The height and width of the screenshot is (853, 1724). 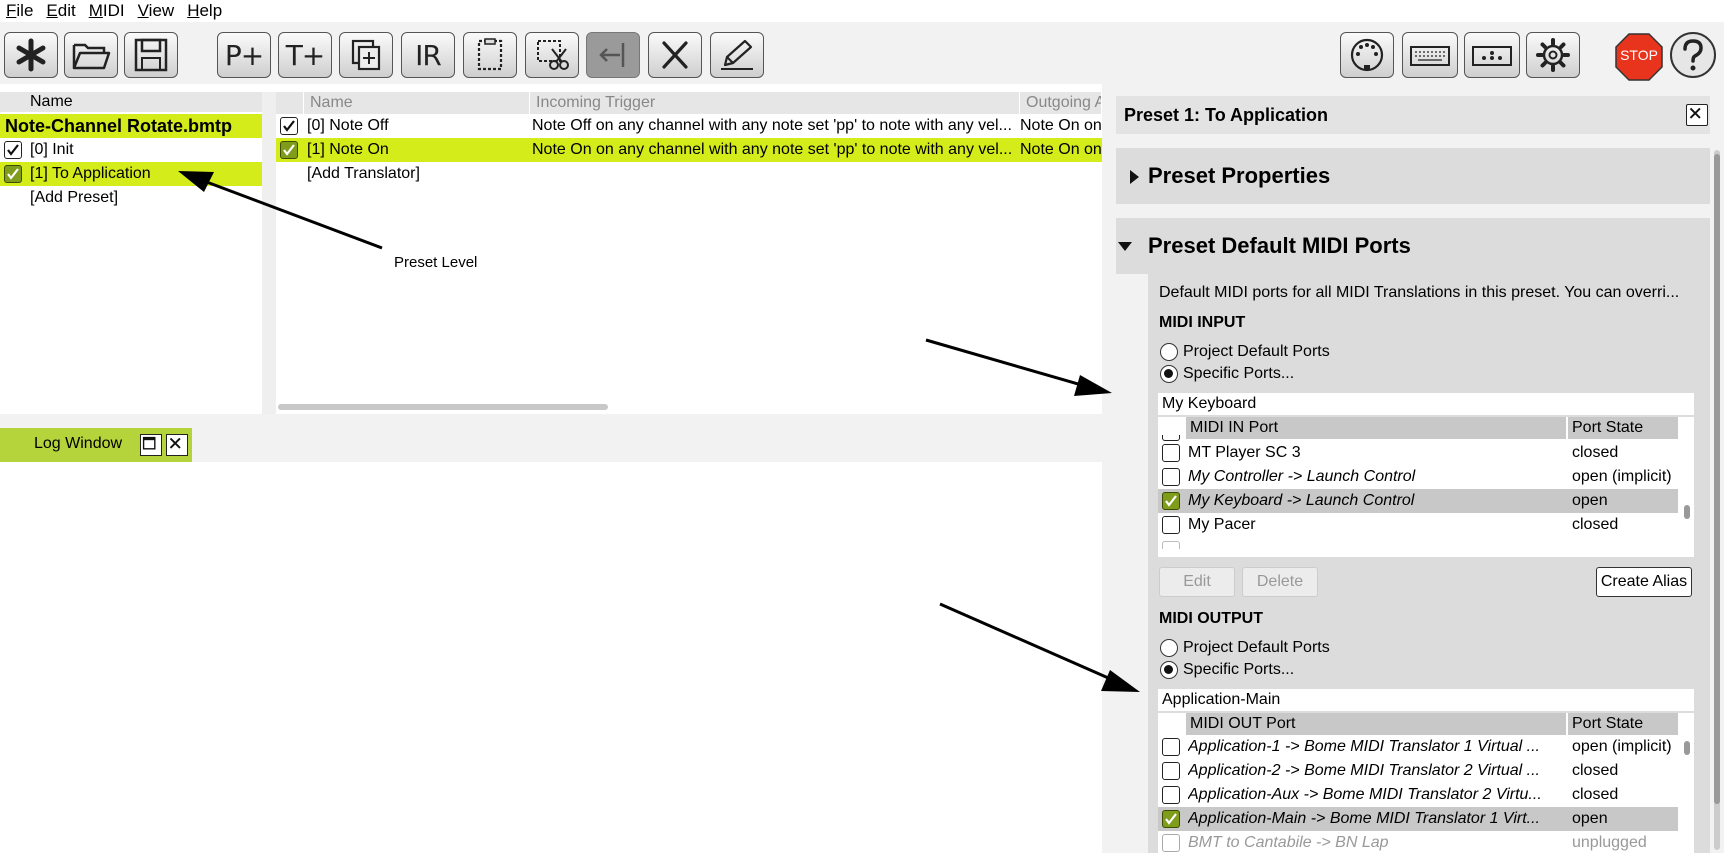 What do you see at coordinates (131, 102) in the screenshot?
I see `preset-name-header: Name` at bounding box center [131, 102].